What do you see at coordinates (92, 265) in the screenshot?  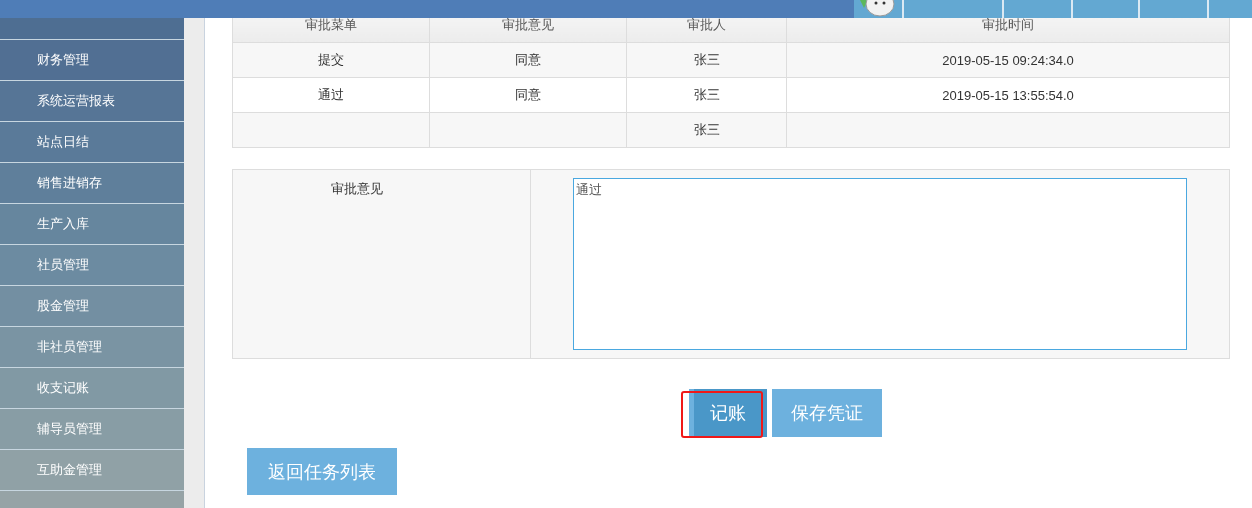 I see `sidebar-item: 社员管理` at bounding box center [92, 265].